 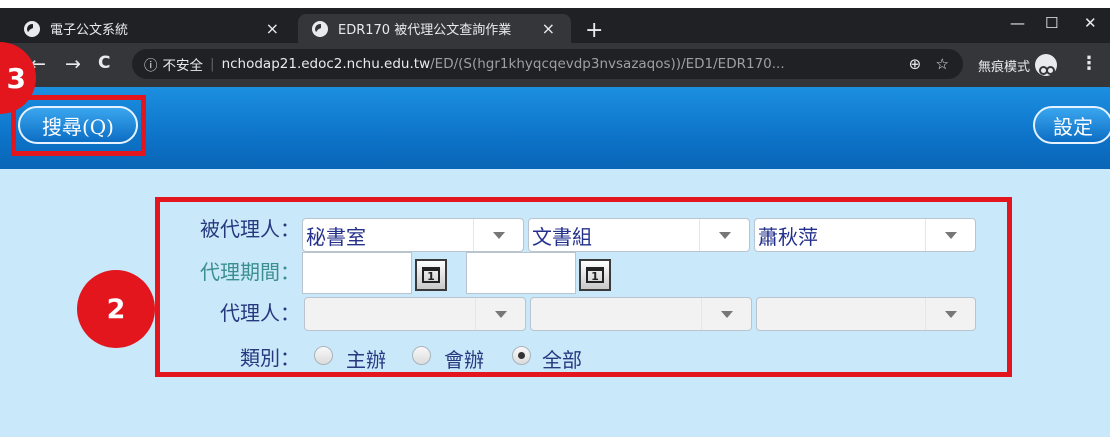 I want to click on new-tab-button: +, so click(x=594, y=30).